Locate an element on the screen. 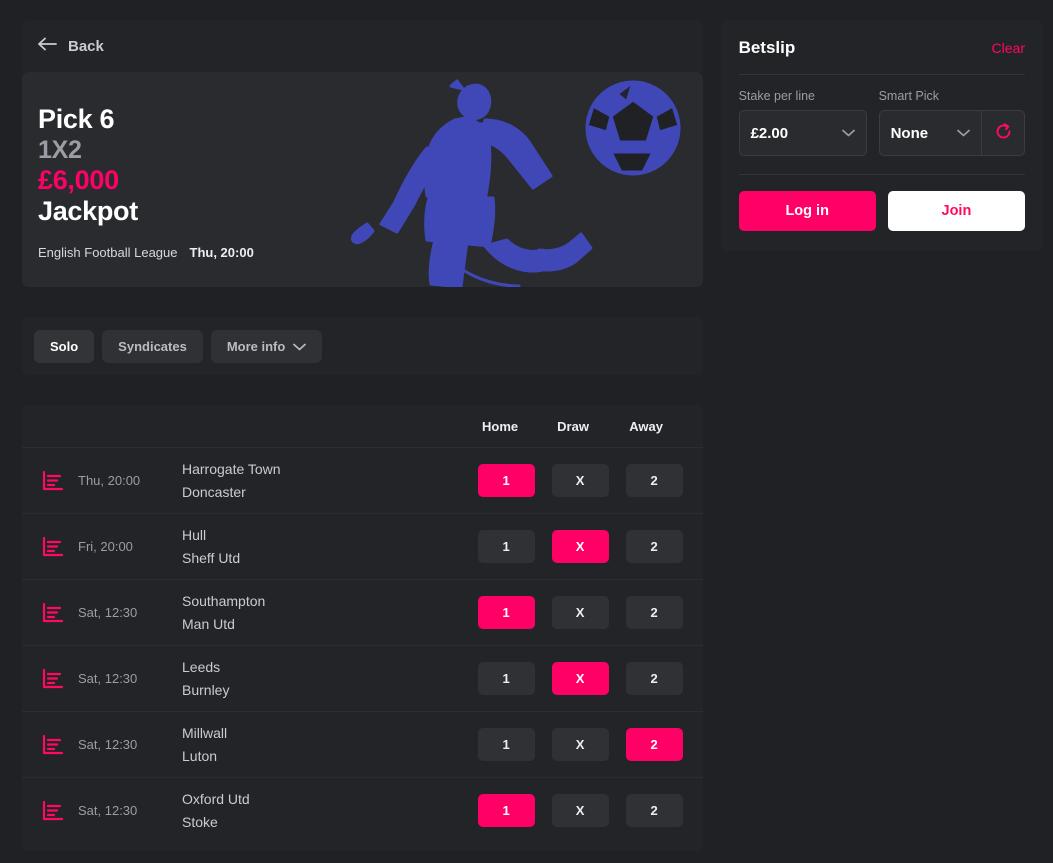  login-button: Log in is located at coordinates (807, 211).